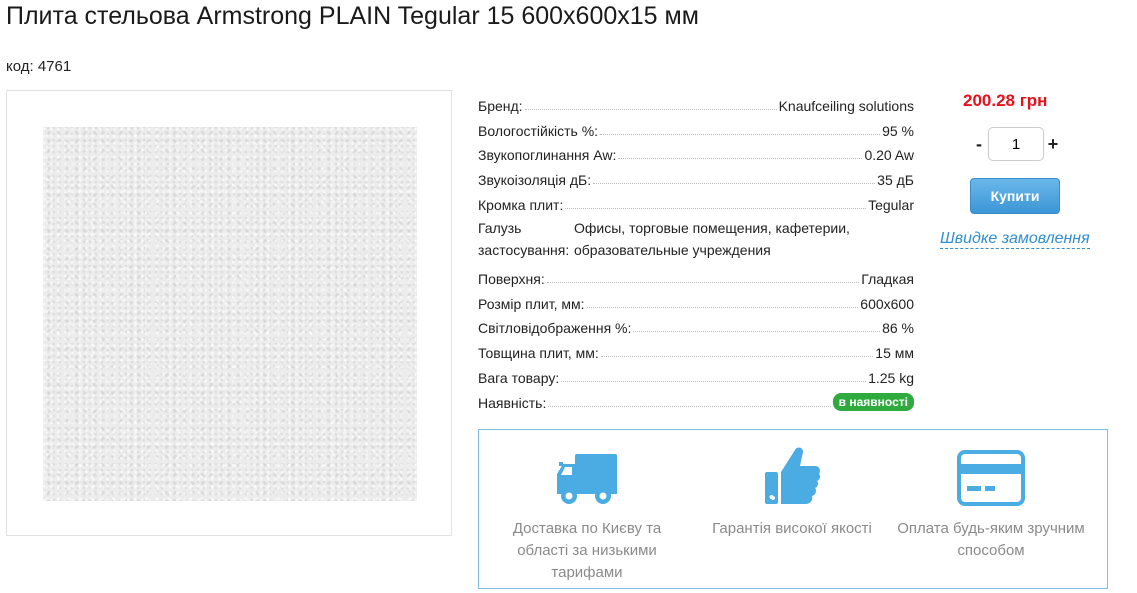  What do you see at coordinates (887, 303) in the screenshot?
I see `spec-value: 600x600` at bounding box center [887, 303].